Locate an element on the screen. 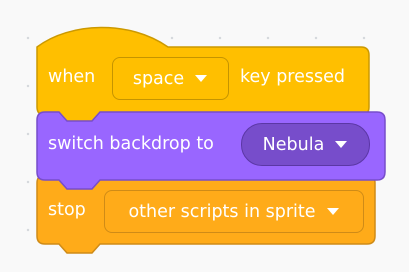 This screenshot has height=272, width=409. switch-backdrop-label: switch backdrop to is located at coordinates (131, 144).